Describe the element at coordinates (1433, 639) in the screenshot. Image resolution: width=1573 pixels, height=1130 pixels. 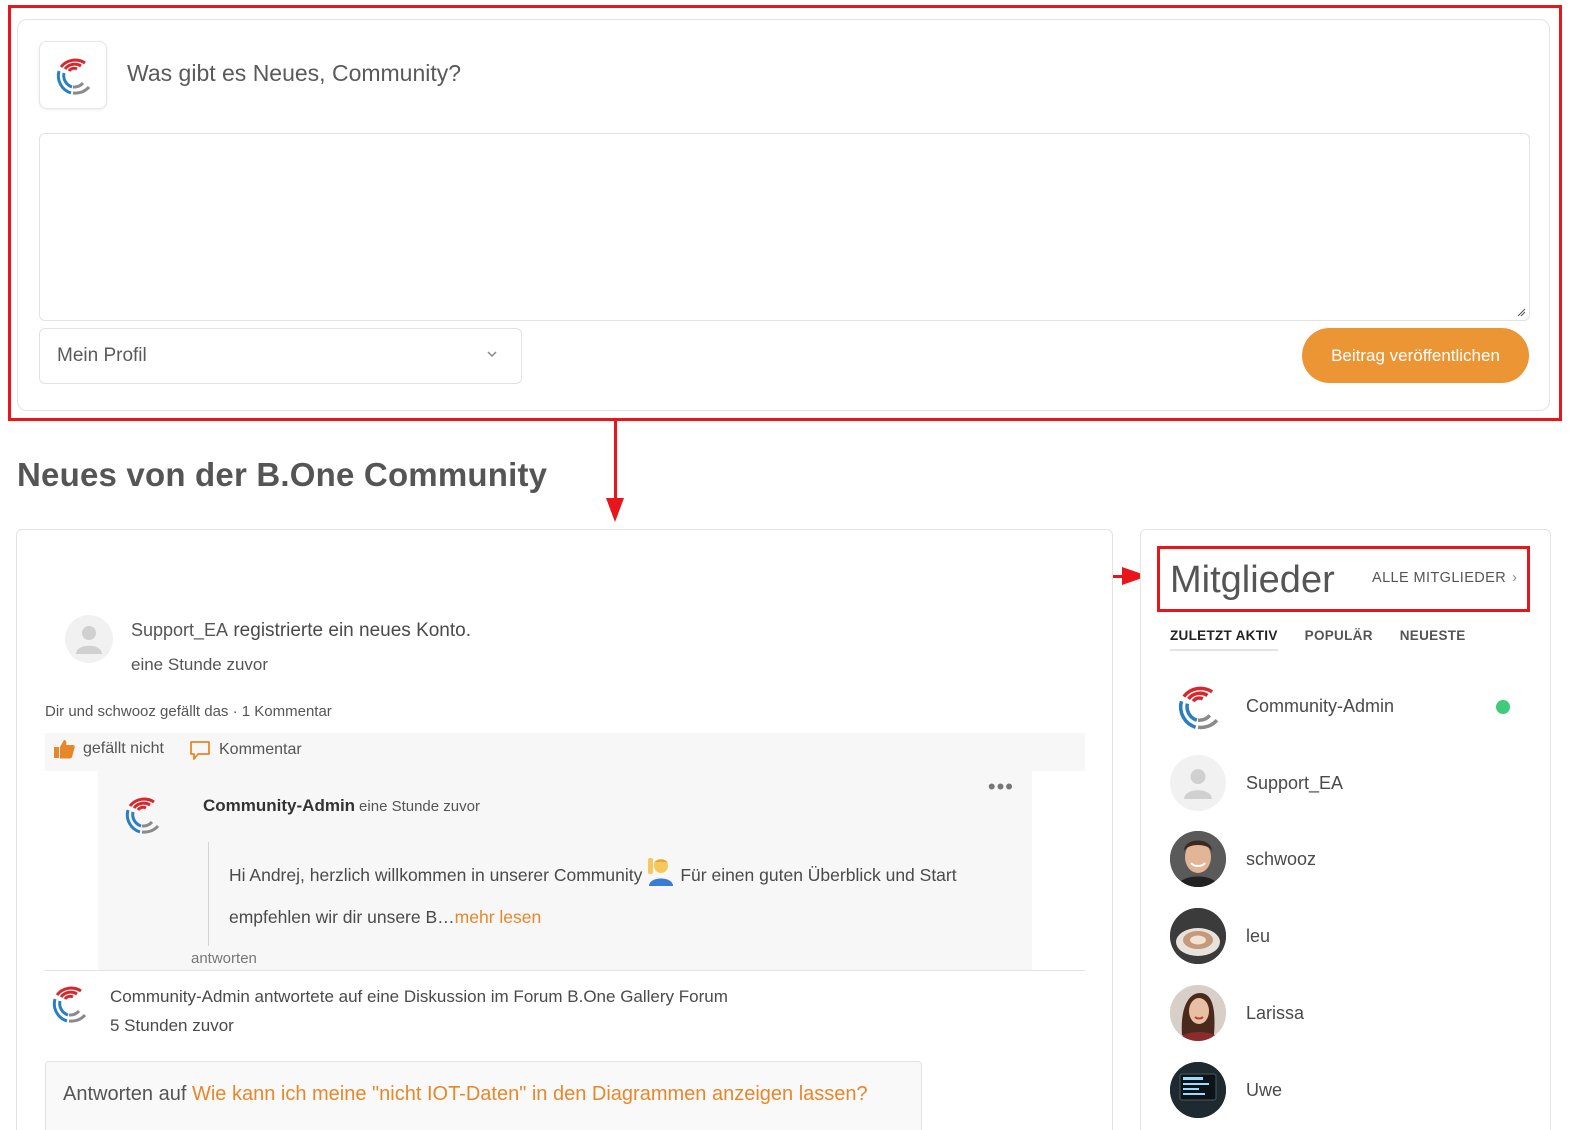
I see `tab-newest: NEUESTE` at that location.